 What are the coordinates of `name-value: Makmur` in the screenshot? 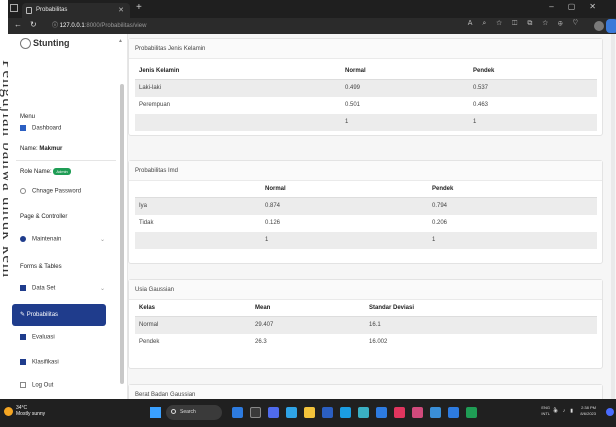 It's located at (51, 149).